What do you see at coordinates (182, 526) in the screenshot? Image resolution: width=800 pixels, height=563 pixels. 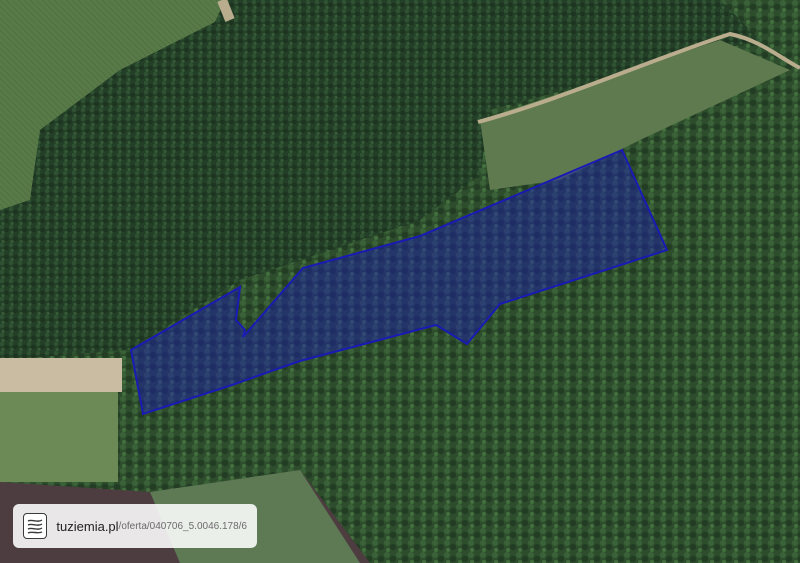 I see `watermark-path: /oferta/040706_5.0046.178/6` at bounding box center [182, 526].